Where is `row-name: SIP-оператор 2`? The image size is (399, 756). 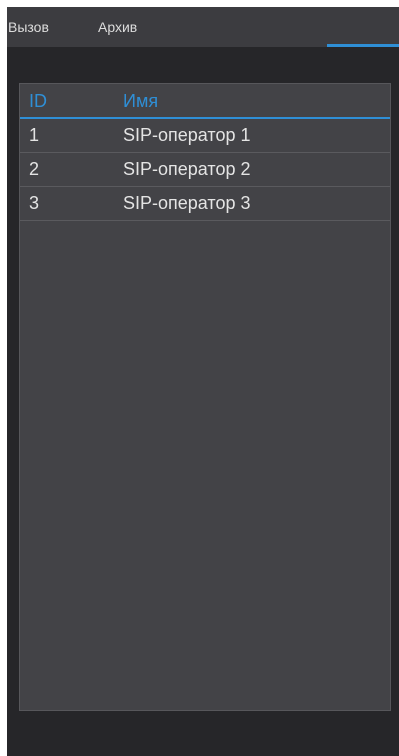 row-name: SIP-оператор 2 is located at coordinates (187, 169).